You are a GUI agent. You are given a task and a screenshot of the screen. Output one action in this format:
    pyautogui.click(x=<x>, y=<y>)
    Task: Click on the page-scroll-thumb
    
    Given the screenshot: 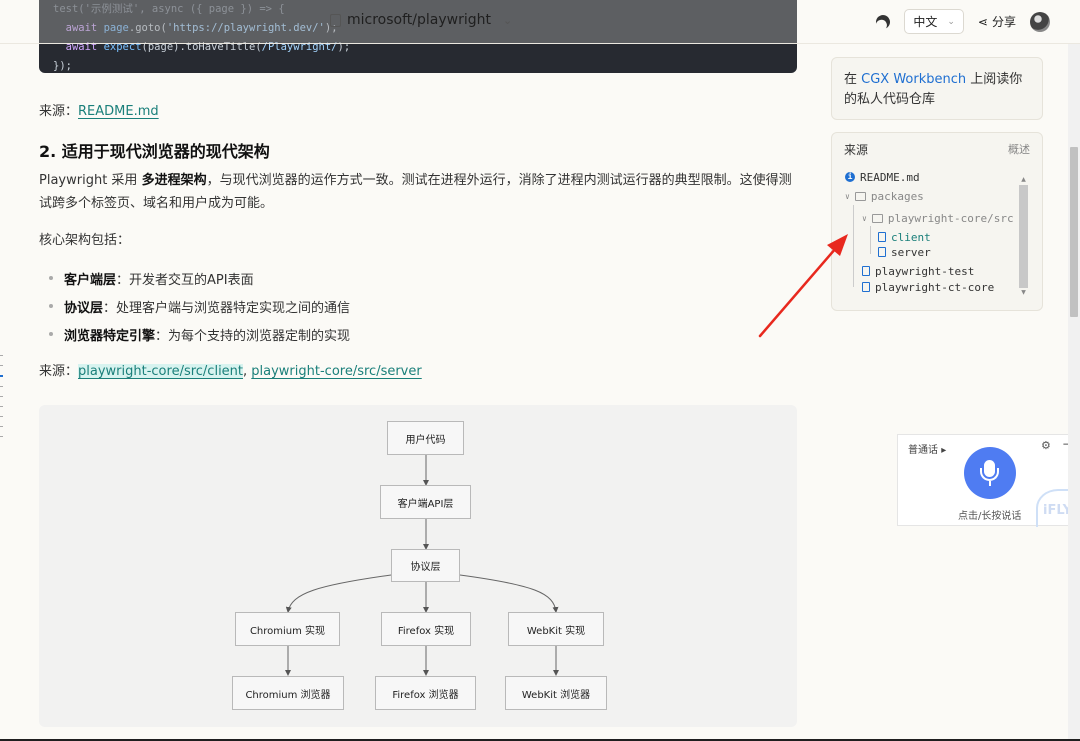 What is the action you would take?
    pyautogui.click(x=1074, y=232)
    